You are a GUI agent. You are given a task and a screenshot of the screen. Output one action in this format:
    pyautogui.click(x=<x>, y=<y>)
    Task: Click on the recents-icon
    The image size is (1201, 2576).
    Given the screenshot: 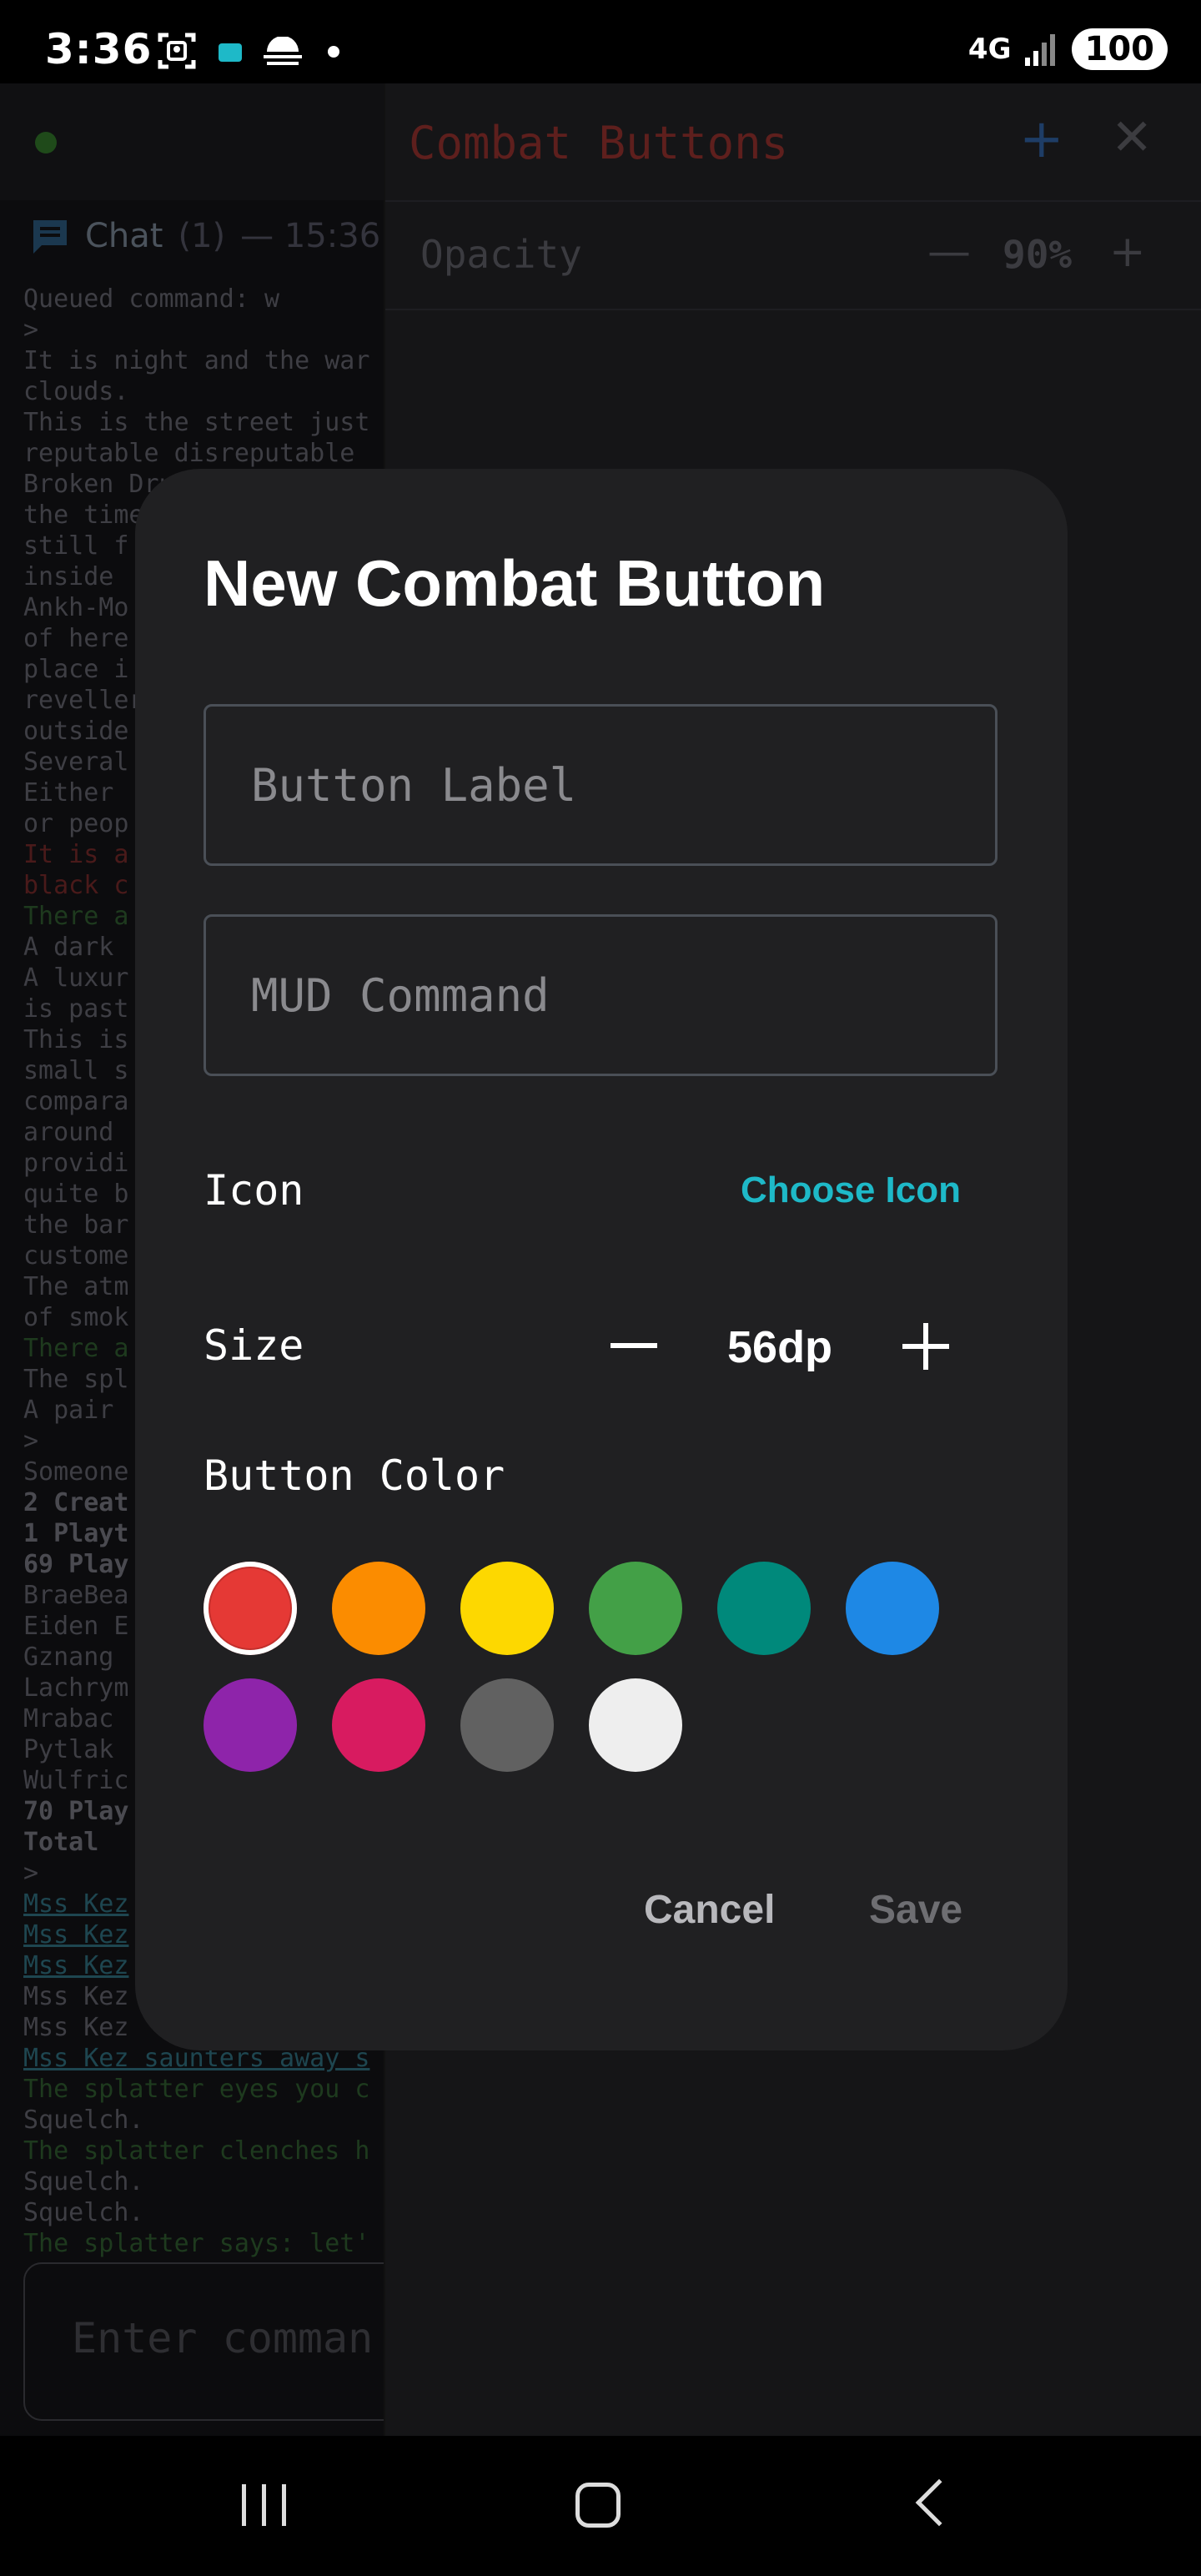 What is the action you would take?
    pyautogui.click(x=265, y=2505)
    